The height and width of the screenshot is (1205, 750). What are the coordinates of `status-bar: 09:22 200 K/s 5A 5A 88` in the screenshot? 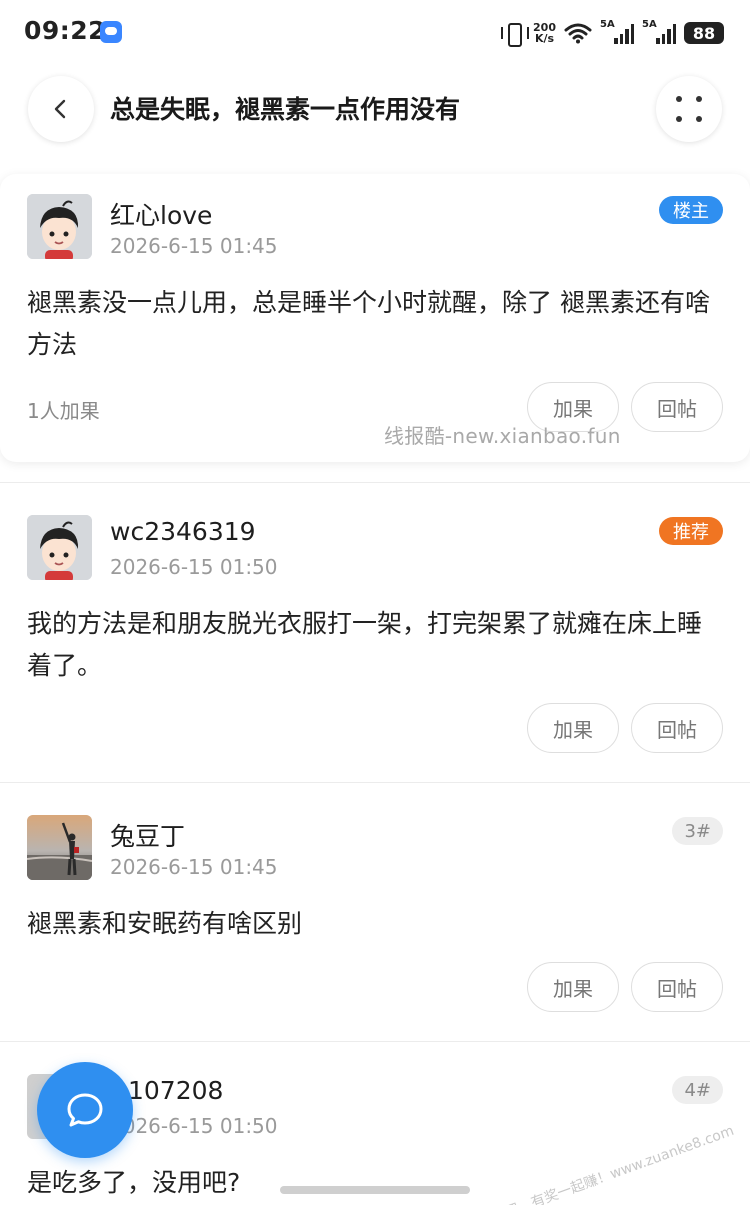 It's located at (375, 32).